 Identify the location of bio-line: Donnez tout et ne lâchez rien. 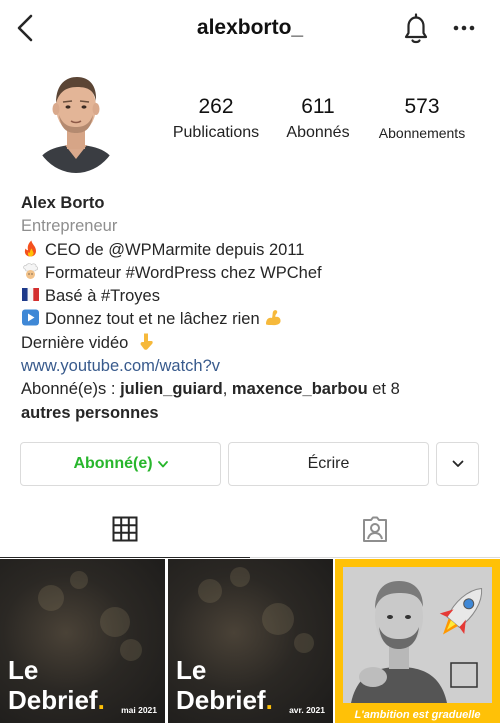
(251, 319).